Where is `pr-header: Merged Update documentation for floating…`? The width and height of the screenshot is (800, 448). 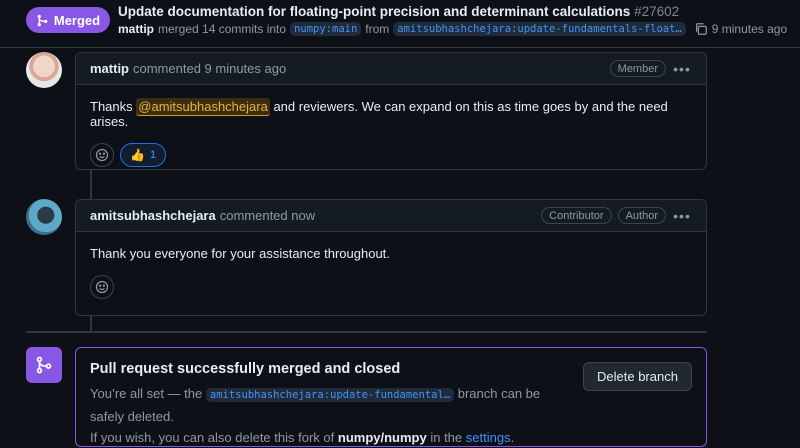 pr-header: Merged Update documentation for floating… is located at coordinates (400, 24).